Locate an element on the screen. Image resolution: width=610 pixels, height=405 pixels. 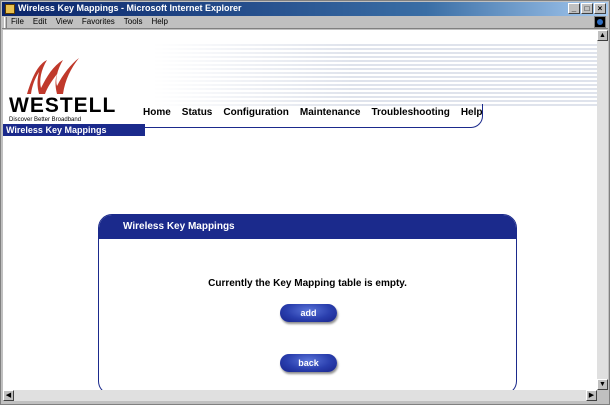
scroll-up-icon: ▲ is located at coordinates (602, 35).